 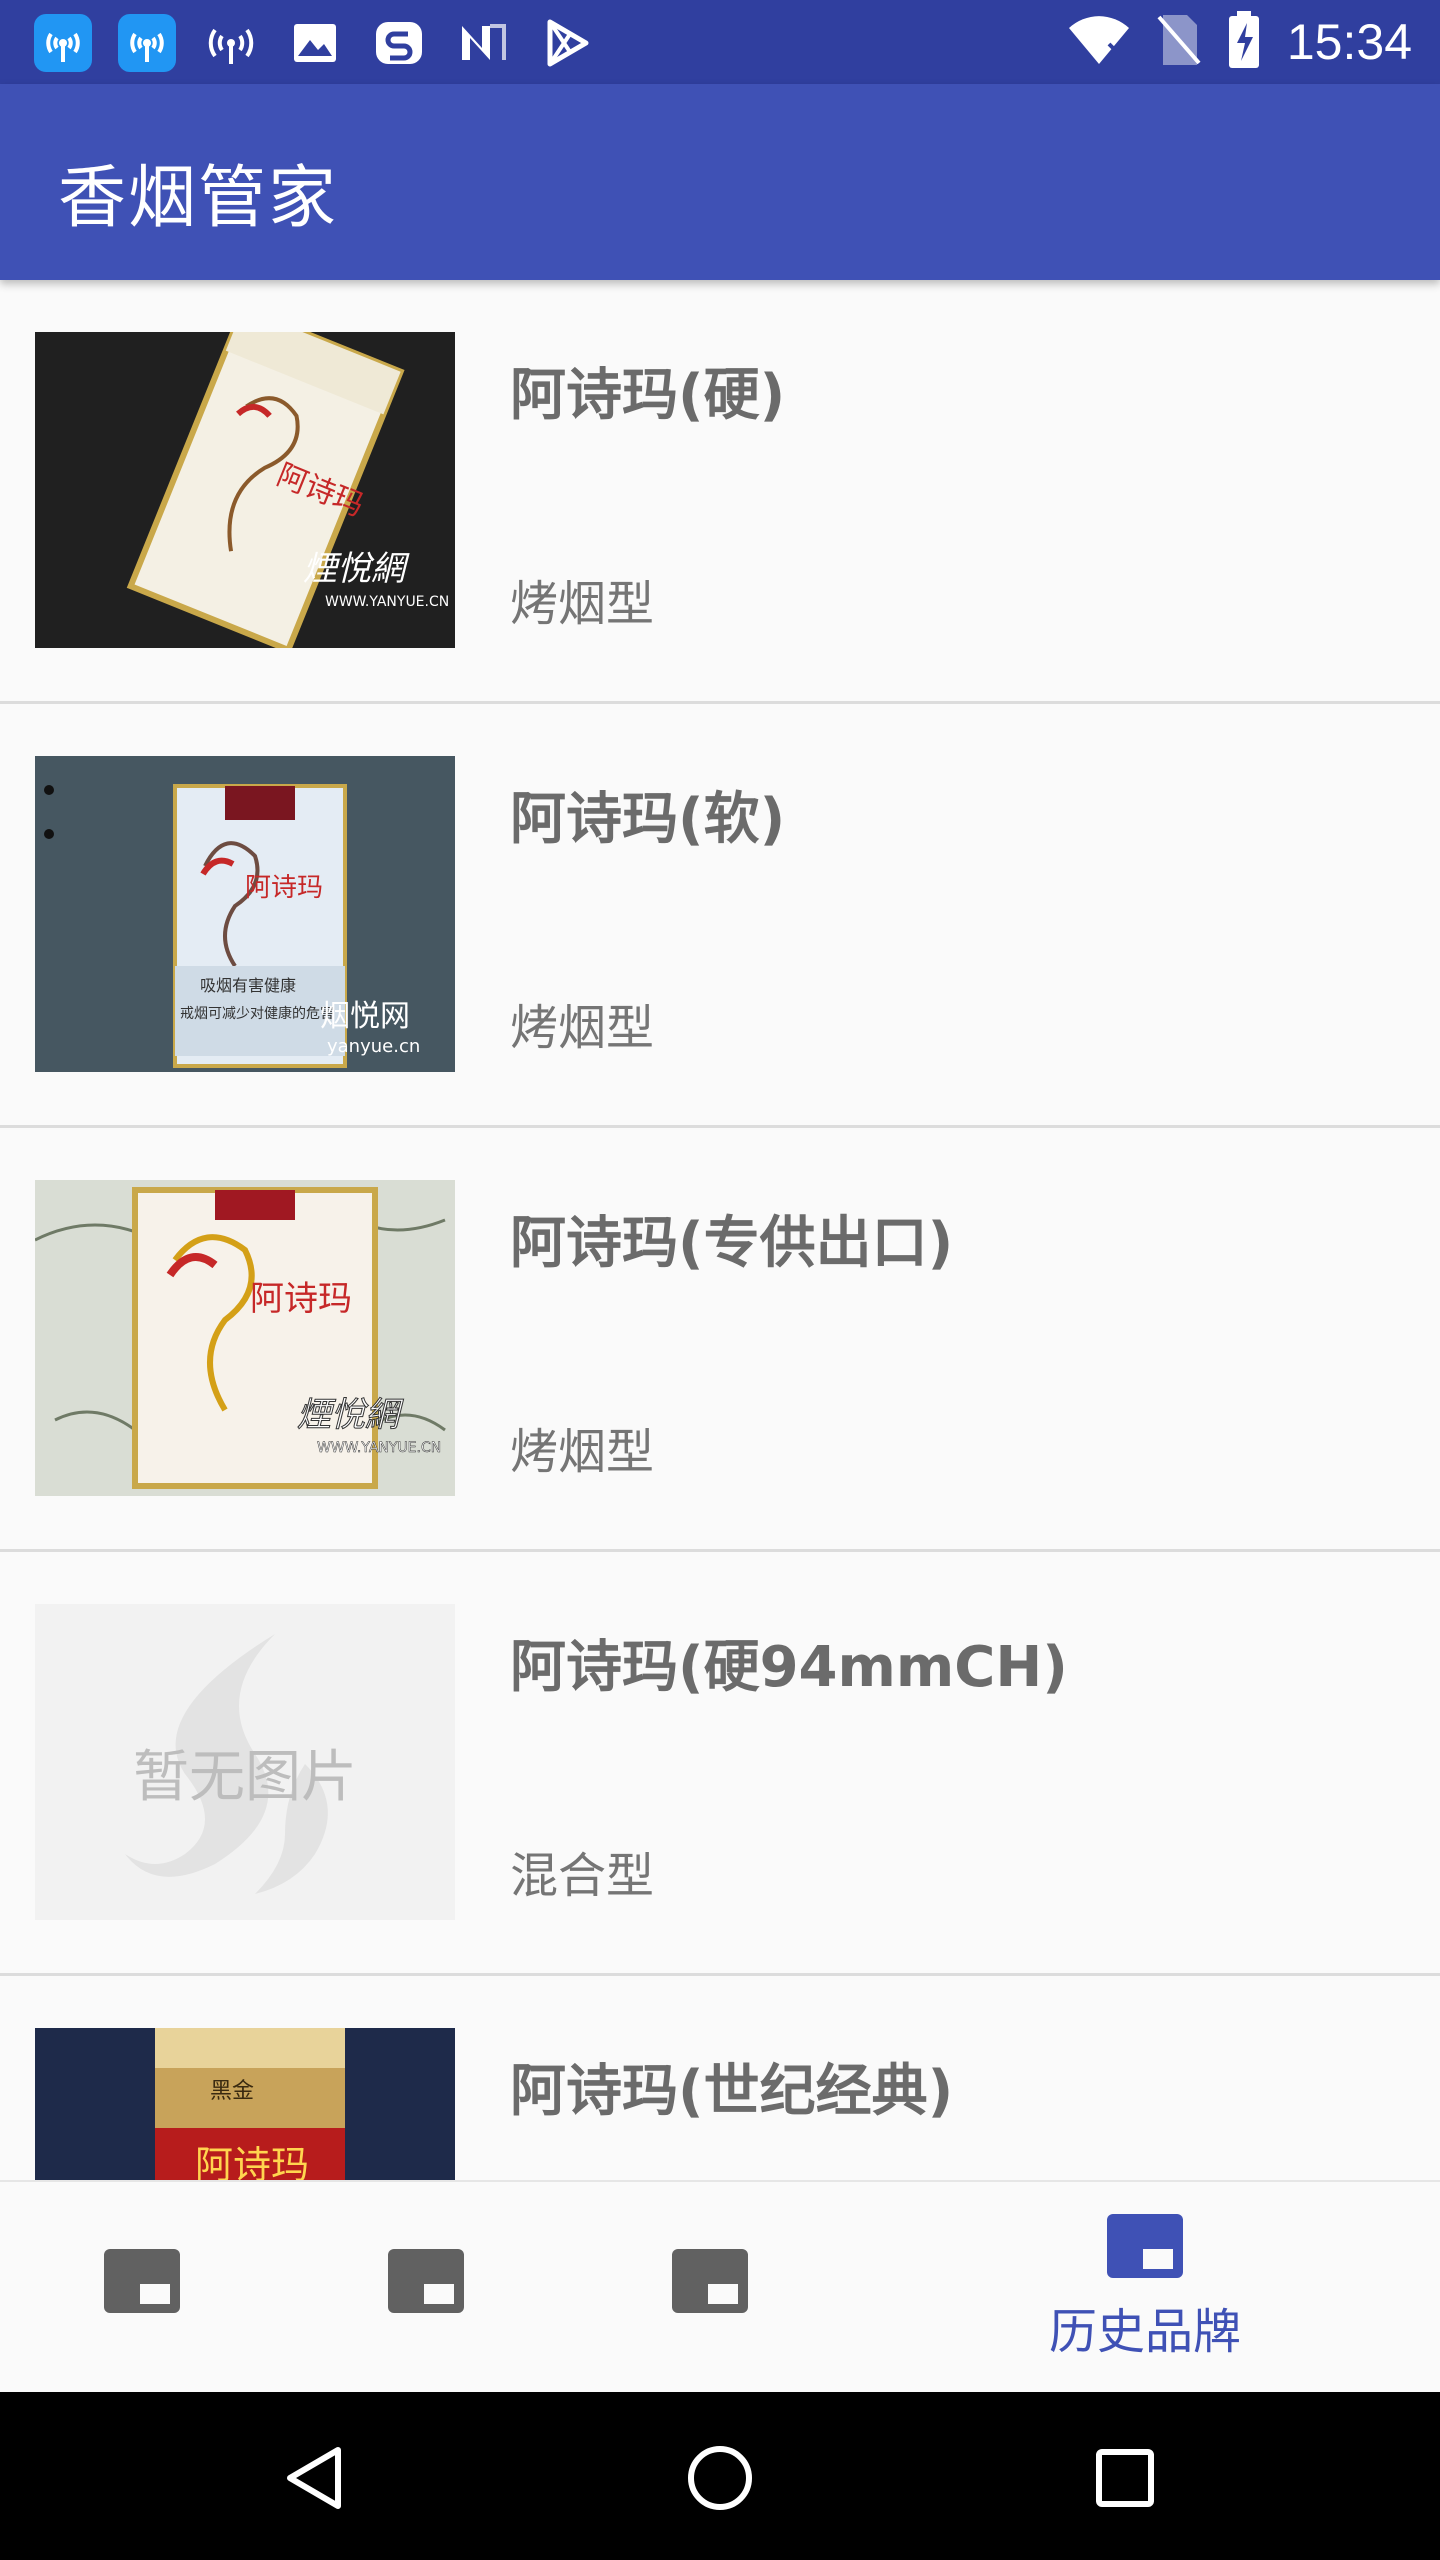 I want to click on status-bar: 15:34, so click(x=720, y=42).